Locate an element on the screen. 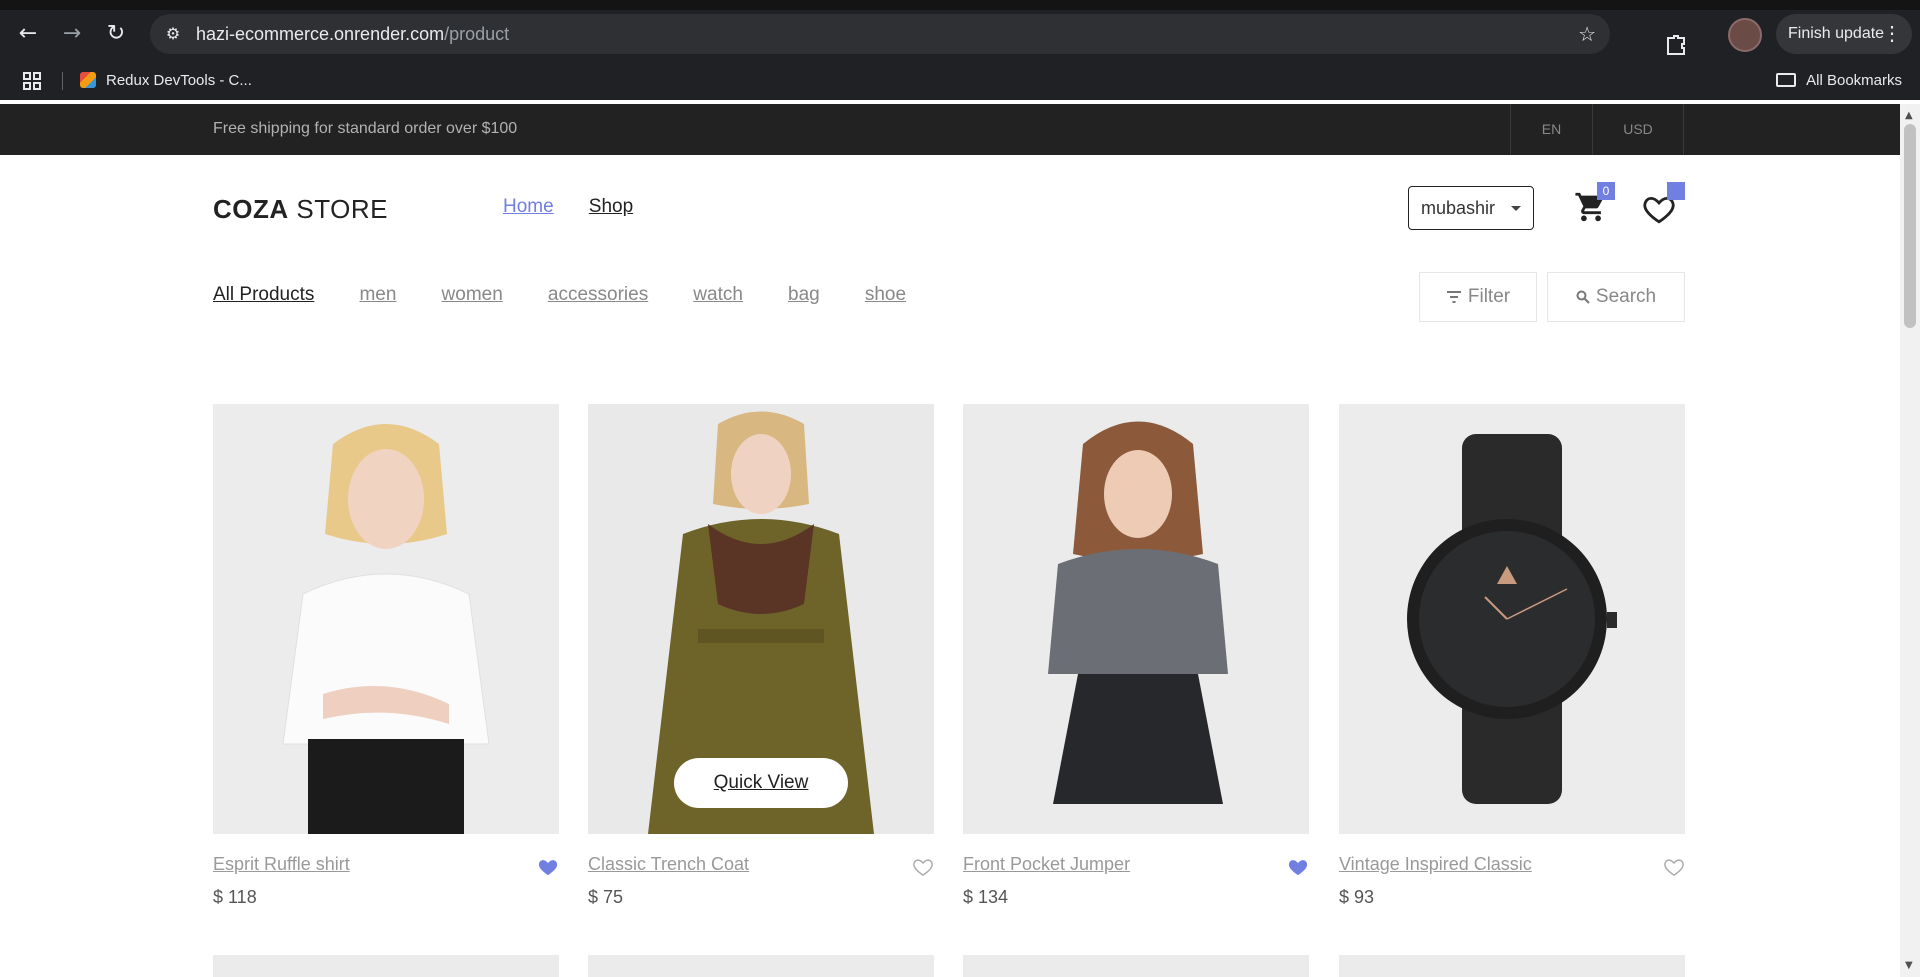 This screenshot has width=1920, height=977. apps-grid-icon is located at coordinates (32, 81).